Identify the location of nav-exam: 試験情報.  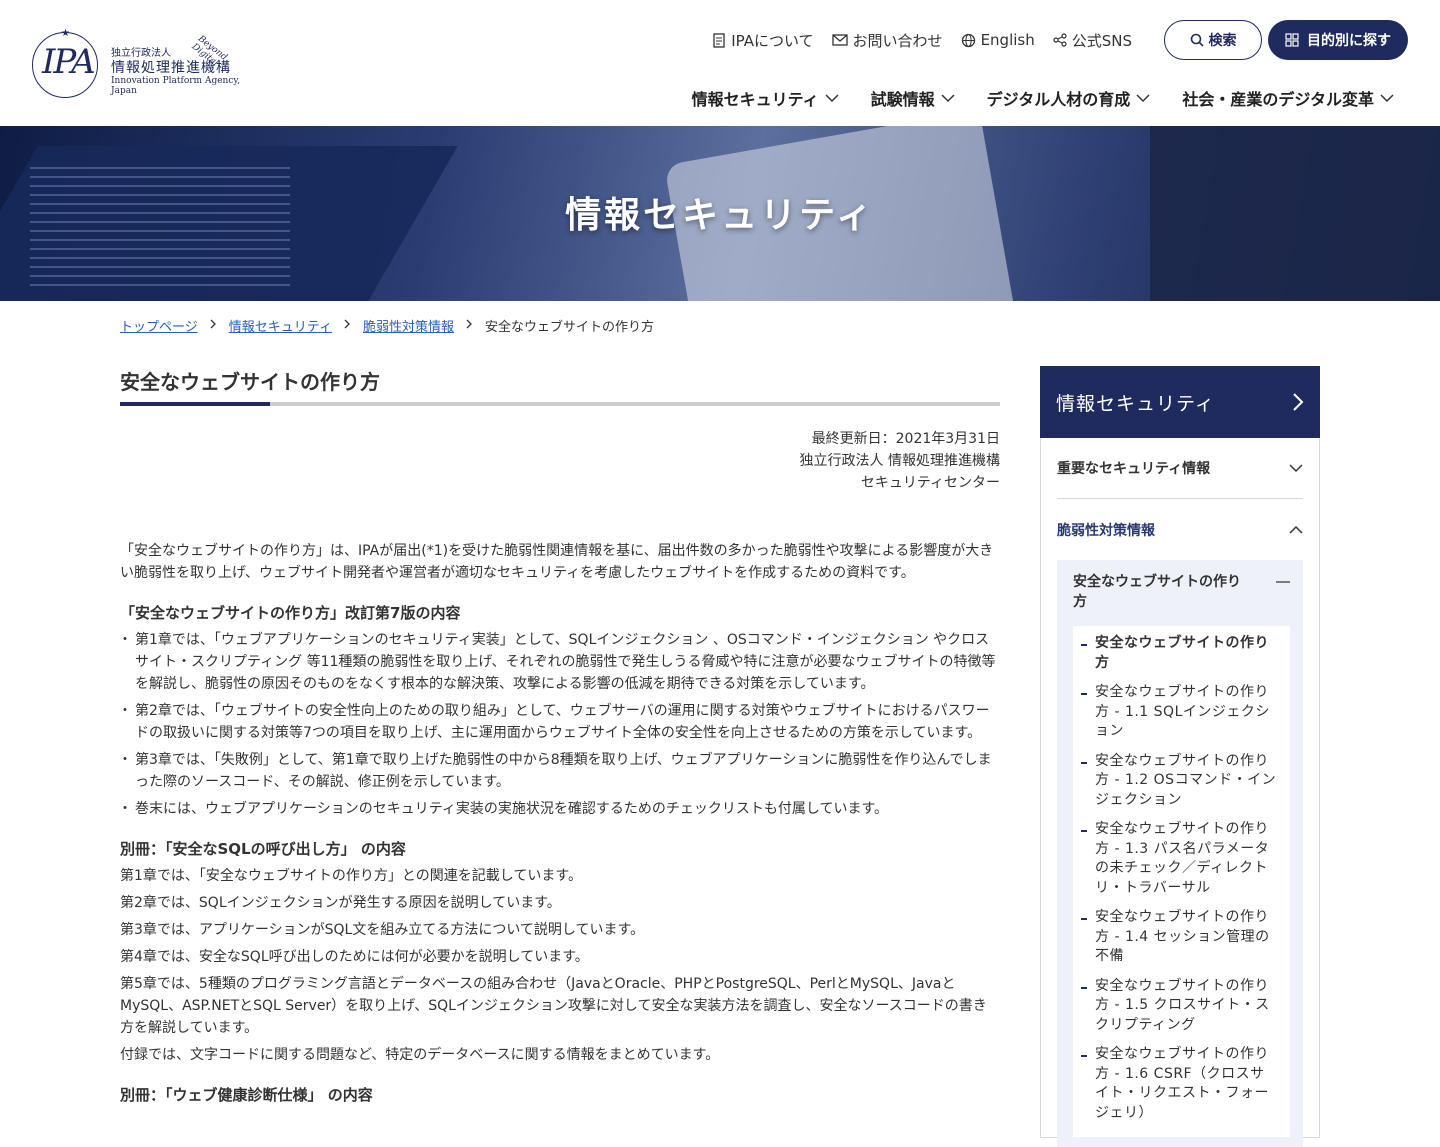
(913, 98).